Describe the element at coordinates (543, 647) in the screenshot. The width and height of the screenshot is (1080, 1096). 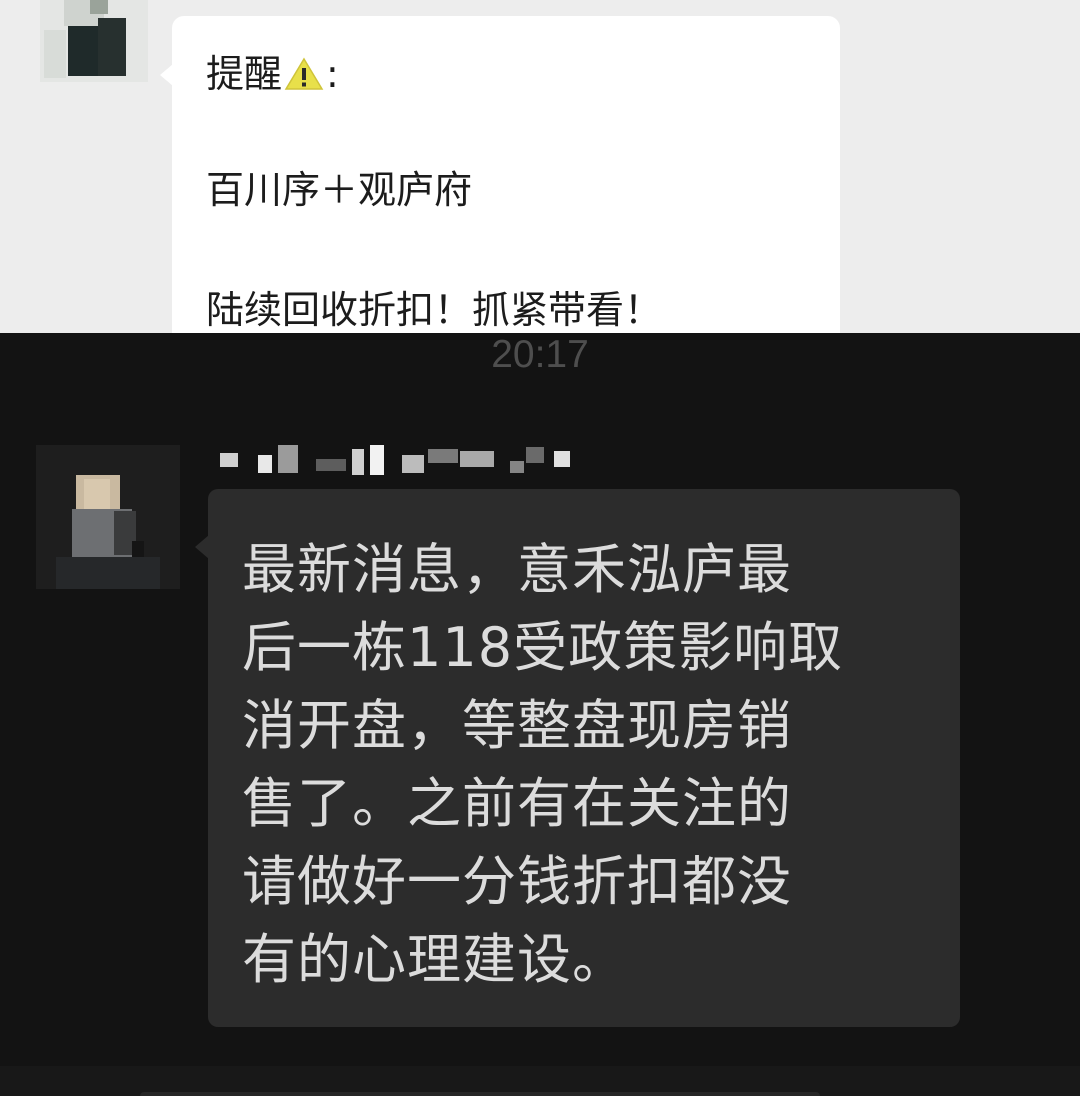
I see `message-line-2: 后一栋118受政策影响取` at that location.